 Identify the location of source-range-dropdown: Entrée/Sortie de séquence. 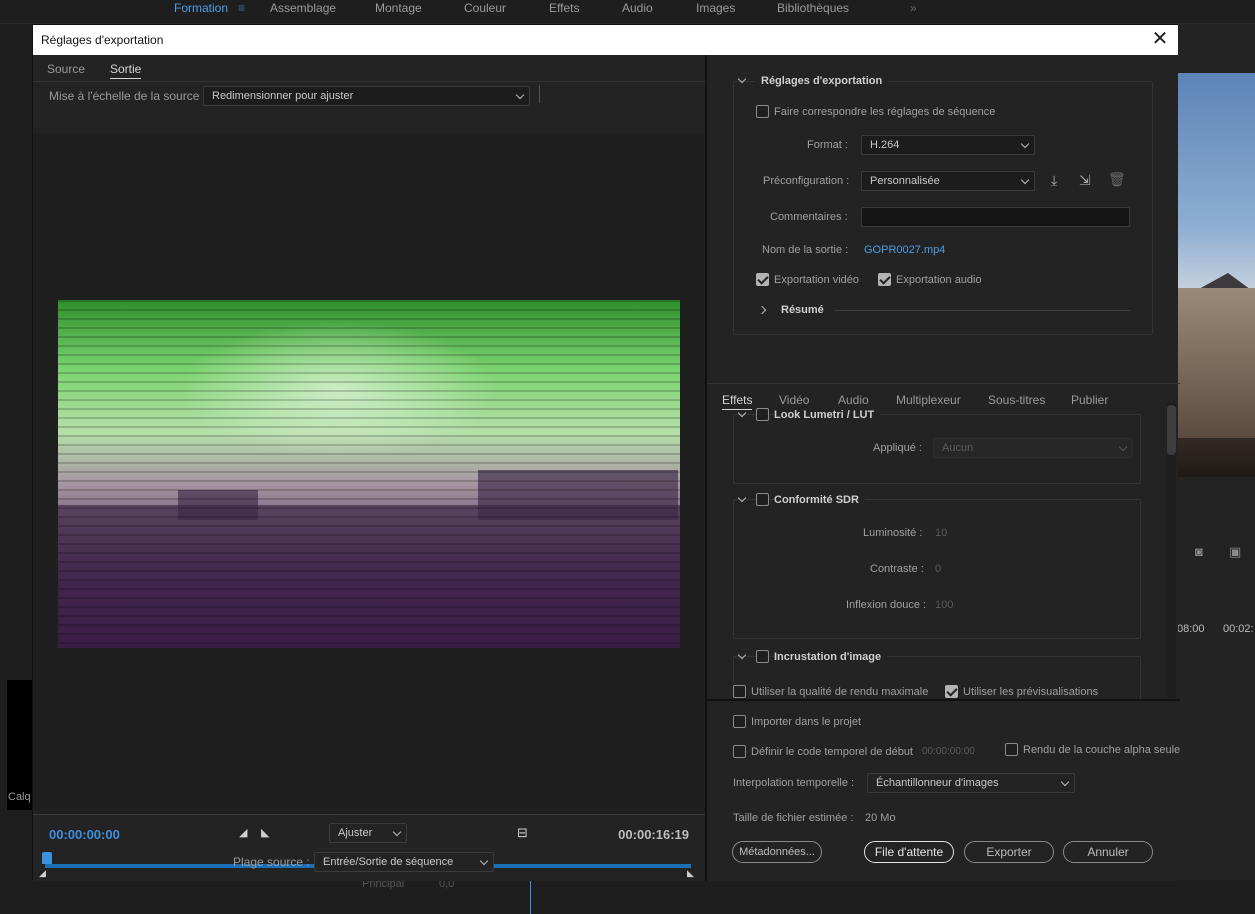
(404, 862).